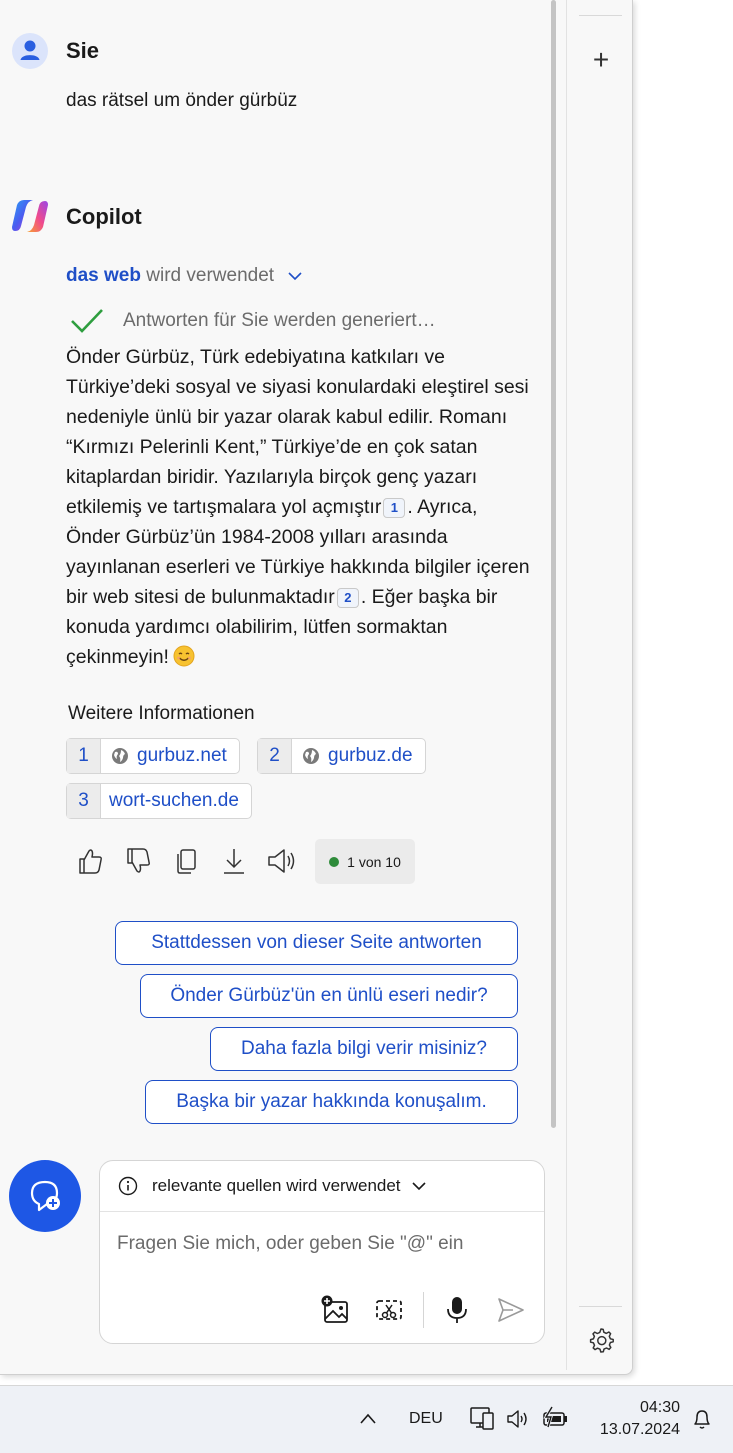 The height and width of the screenshot is (1453, 733). Describe the element at coordinates (364, 1049) in the screenshot. I see `suggestion-3: Daha fazla bilgi verir misiniz?` at that location.